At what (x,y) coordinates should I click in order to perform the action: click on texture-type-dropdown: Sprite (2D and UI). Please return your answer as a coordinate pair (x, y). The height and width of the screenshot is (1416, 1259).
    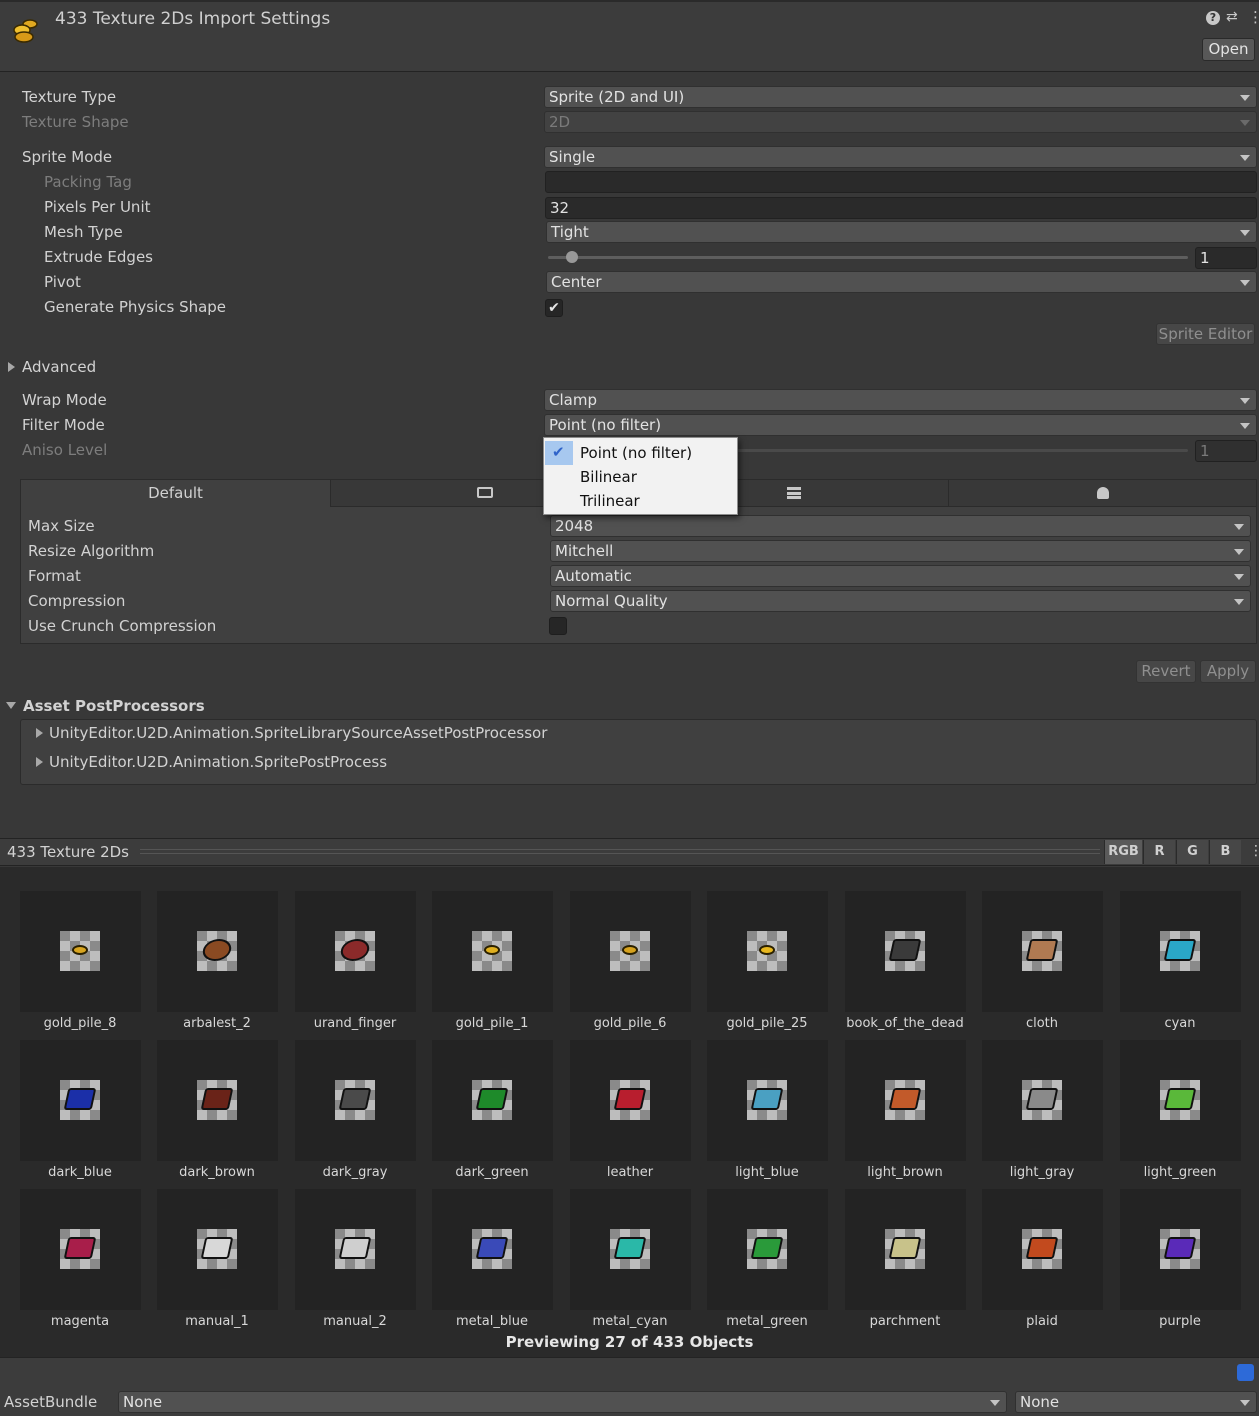
    Looking at the image, I should click on (900, 97).